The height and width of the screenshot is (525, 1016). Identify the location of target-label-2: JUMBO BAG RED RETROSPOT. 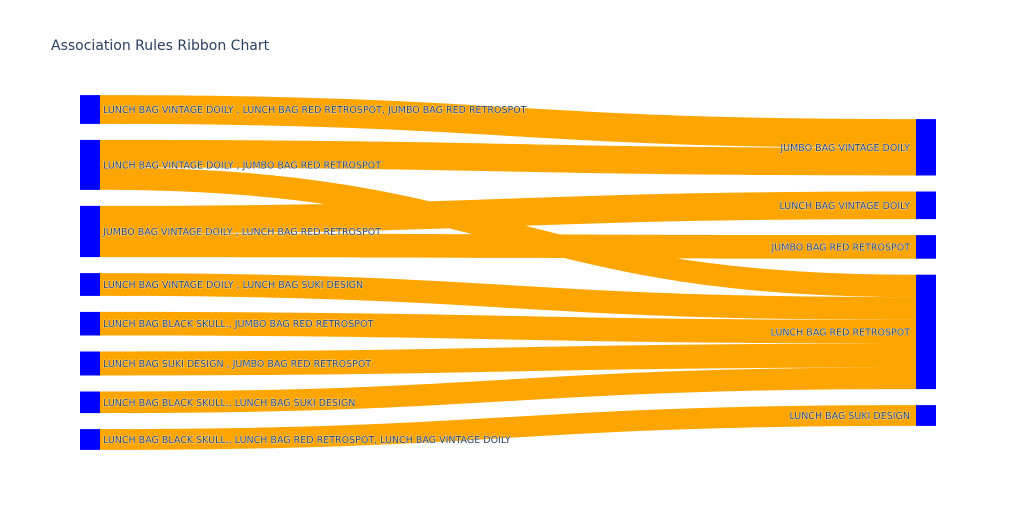
(841, 247).